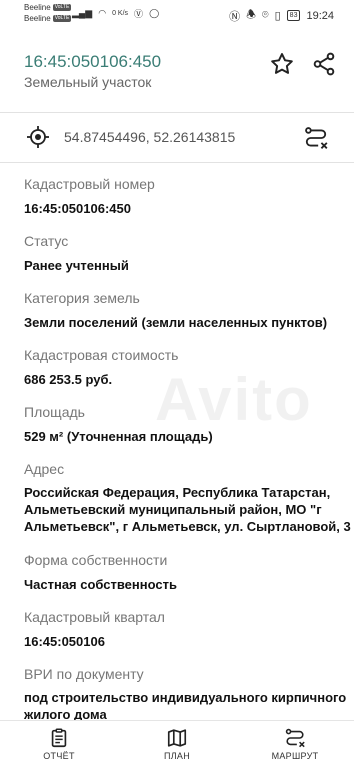 The height and width of the screenshot is (767, 354). I want to click on field-cadastral-number: Кадастровый номер 16:45:050106:450, so click(189, 196).